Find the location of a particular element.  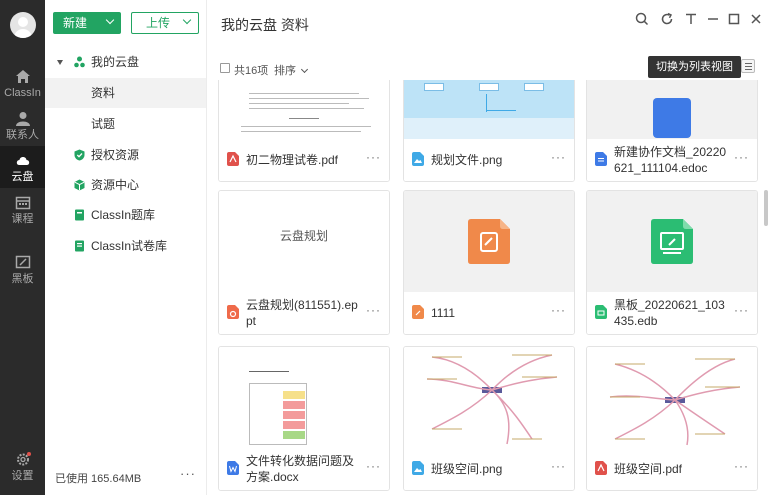

file-card: 规划文件.png ··· is located at coordinates (489, 131).